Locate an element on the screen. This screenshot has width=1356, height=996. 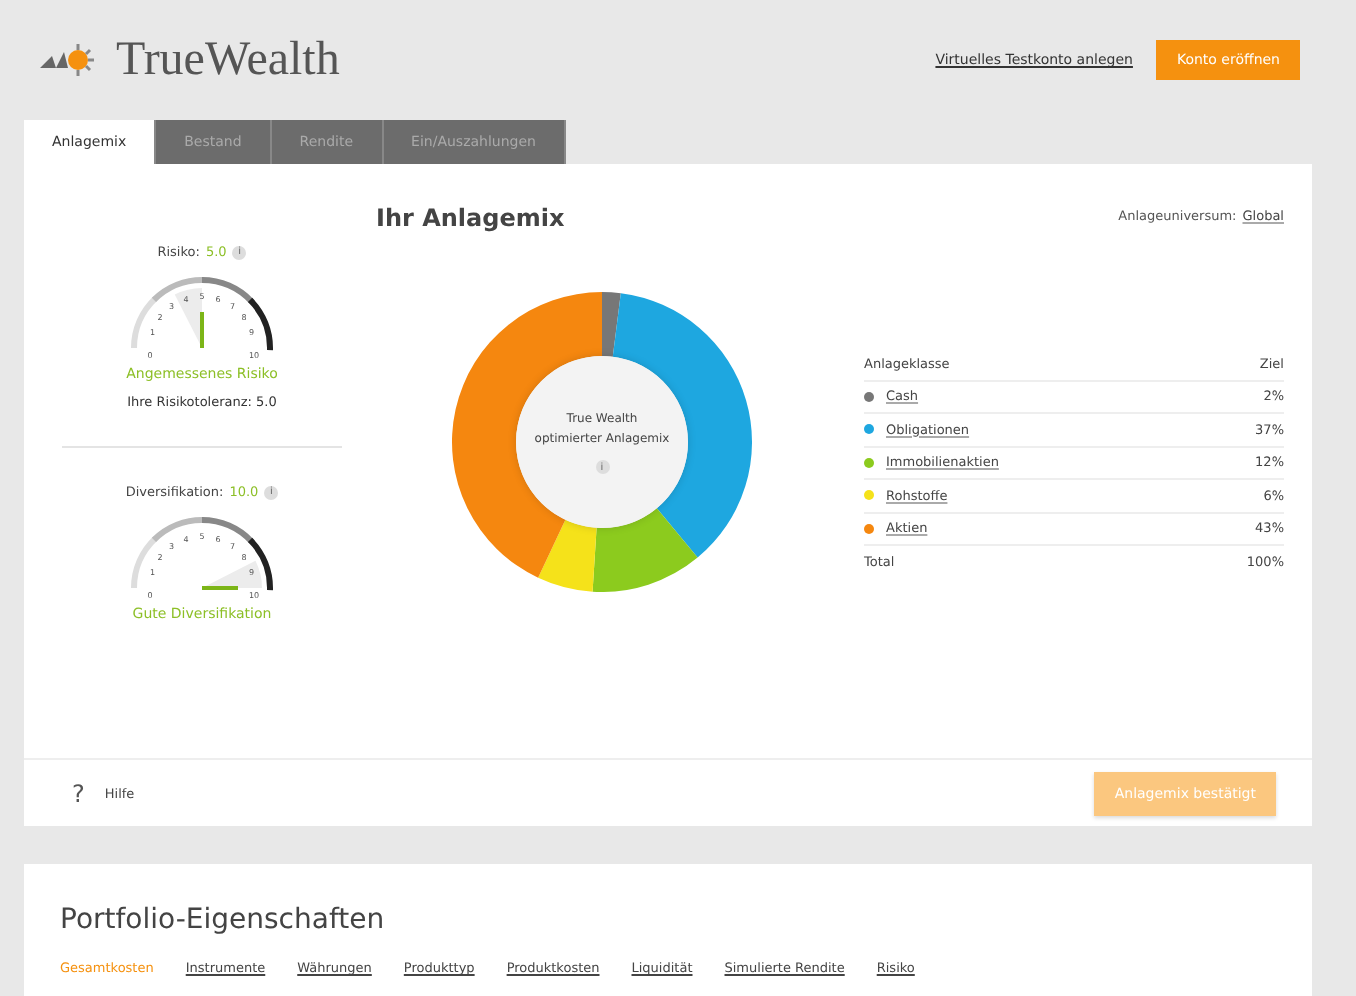
help-icon: ? is located at coordinates (78, 793).